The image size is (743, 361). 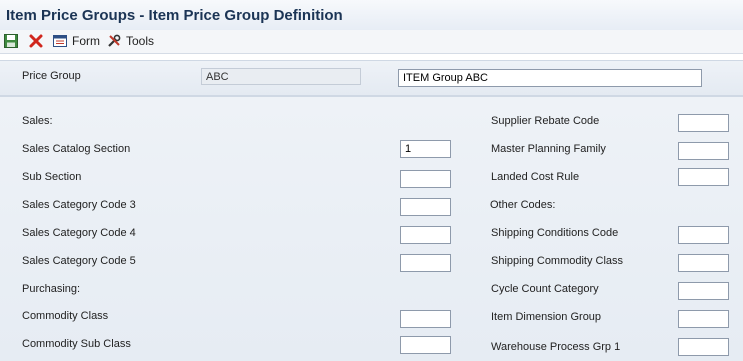 I want to click on cycle-count-category-field, so click(x=703, y=291).